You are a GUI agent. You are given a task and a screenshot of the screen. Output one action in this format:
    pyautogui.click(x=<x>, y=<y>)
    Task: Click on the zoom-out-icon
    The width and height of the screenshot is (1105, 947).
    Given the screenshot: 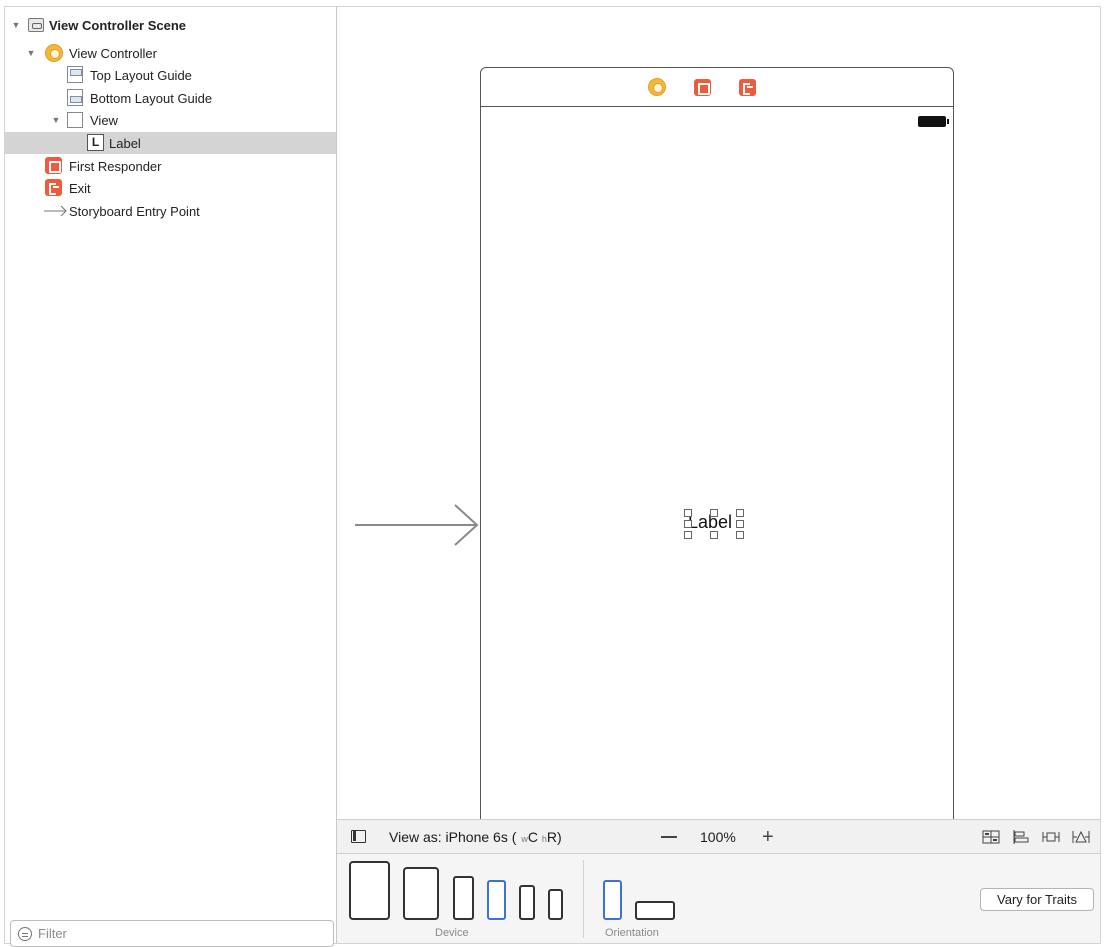 What is the action you would take?
    pyautogui.click(x=669, y=837)
    